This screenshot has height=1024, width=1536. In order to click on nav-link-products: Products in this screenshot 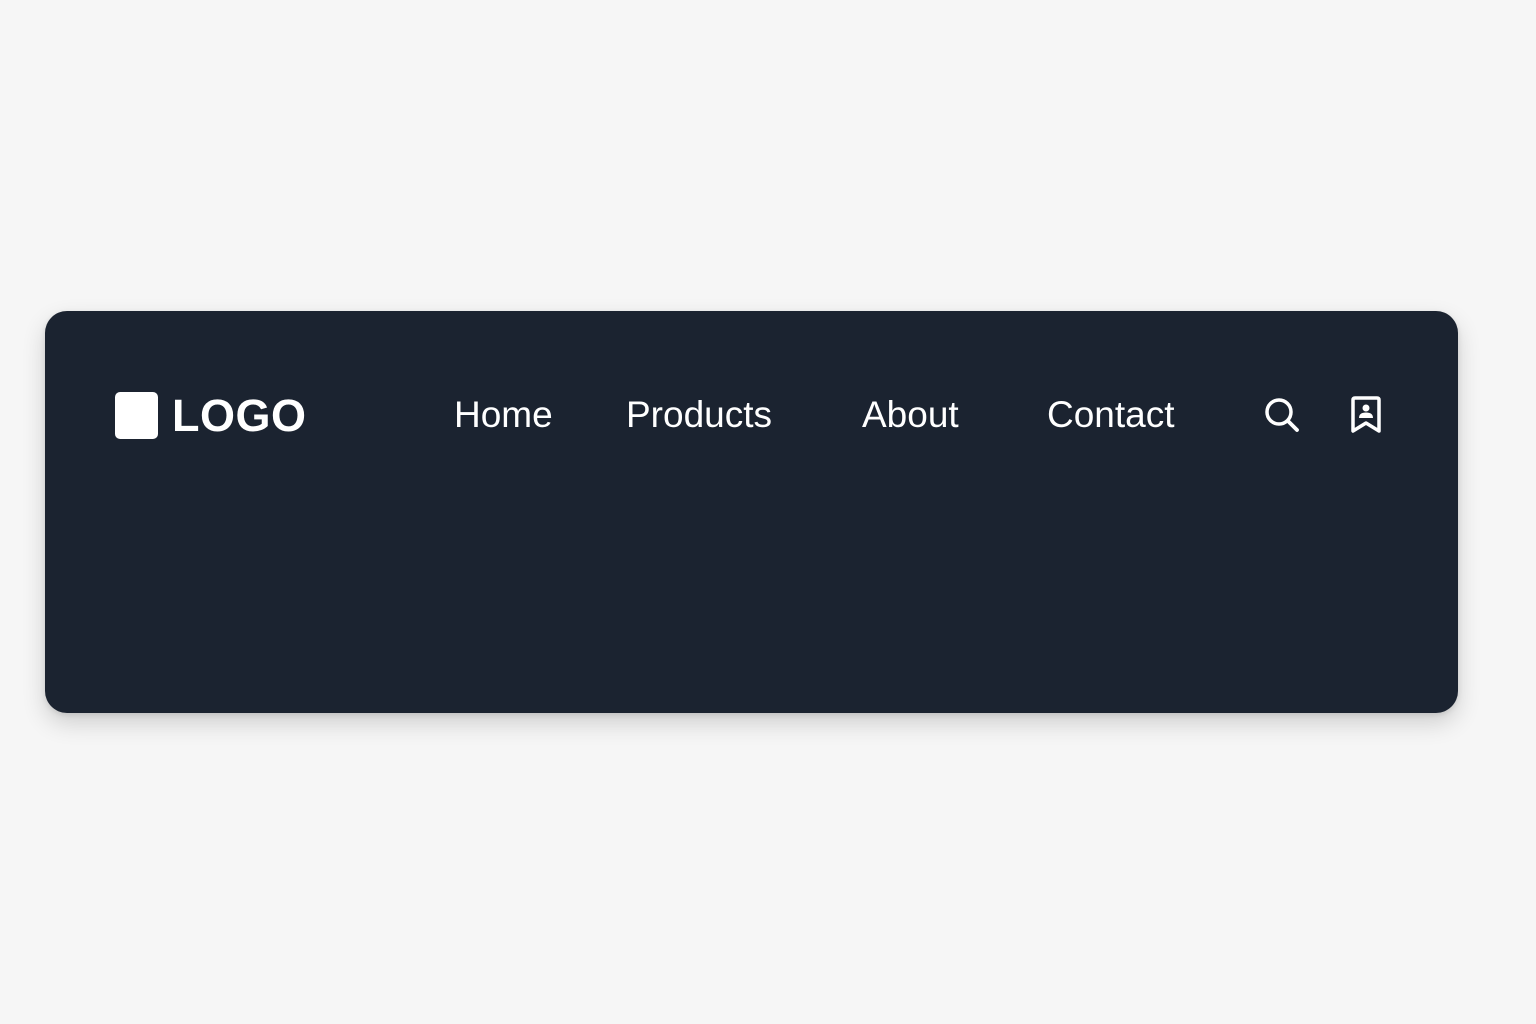, I will do `click(699, 415)`.